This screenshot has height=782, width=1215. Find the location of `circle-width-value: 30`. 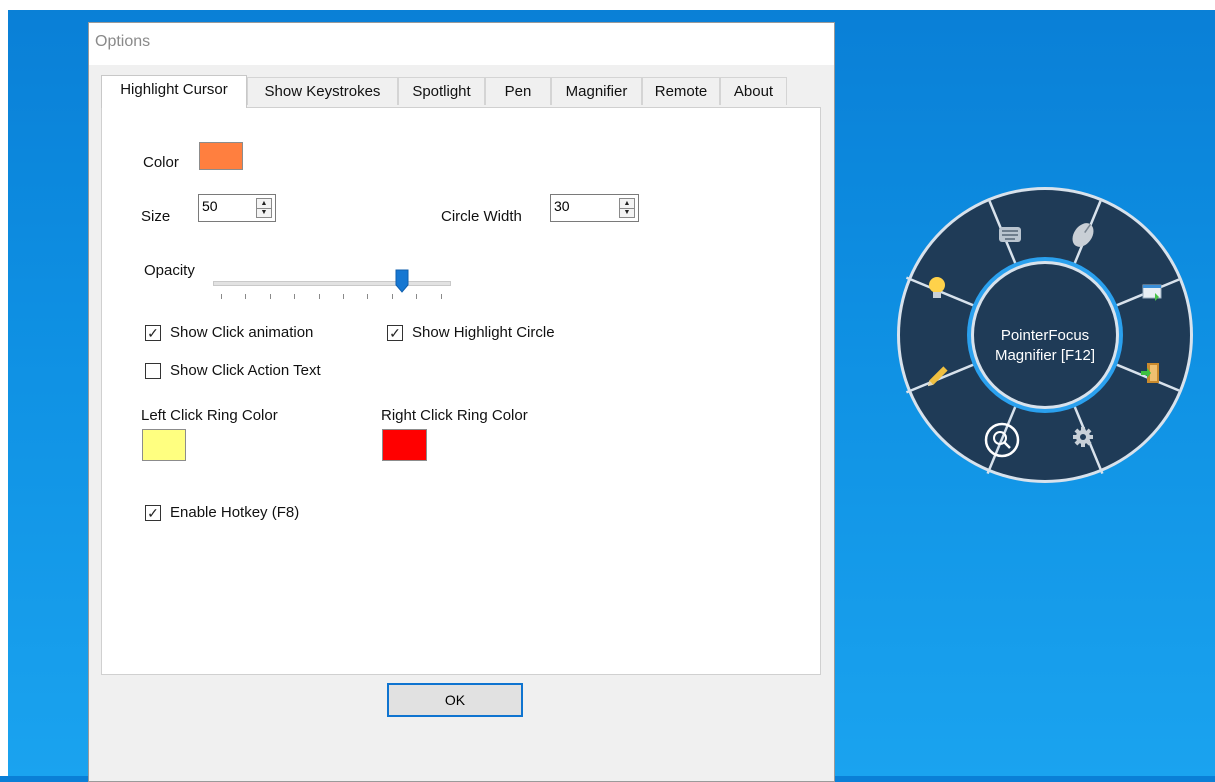

circle-width-value: 30 is located at coordinates (562, 206).